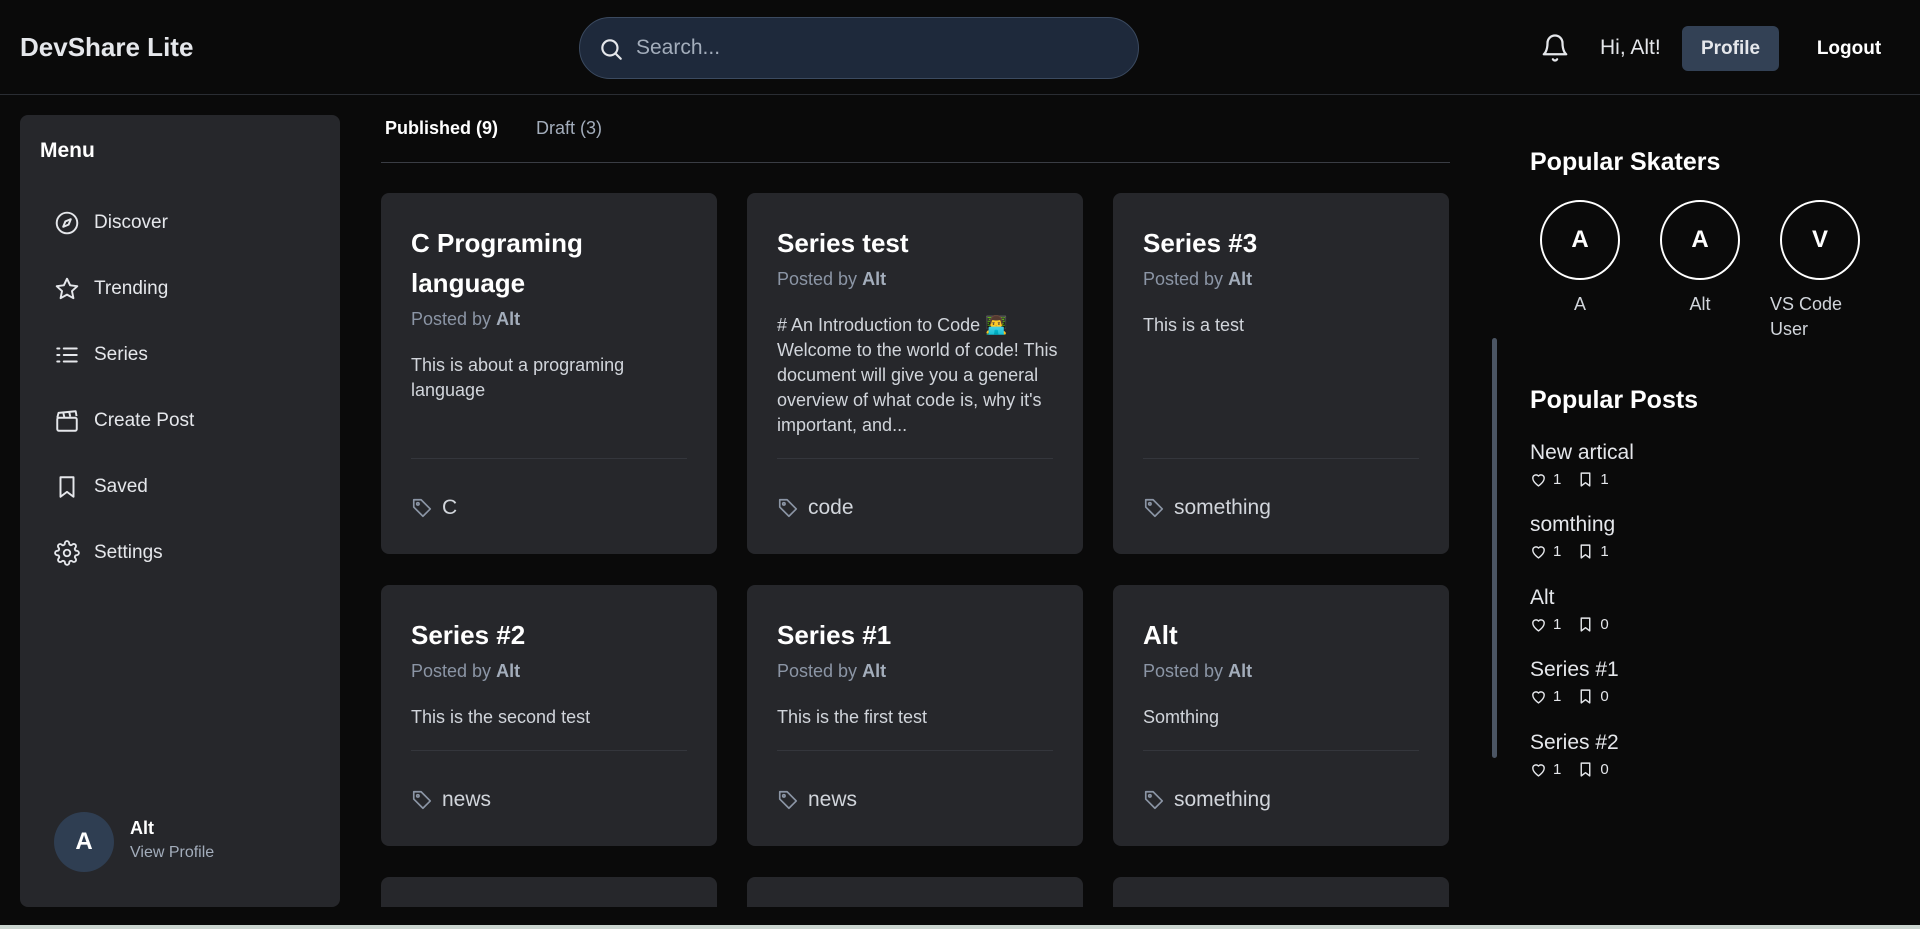  Describe the element at coordinates (67, 223) in the screenshot. I see `compass-icon` at that location.